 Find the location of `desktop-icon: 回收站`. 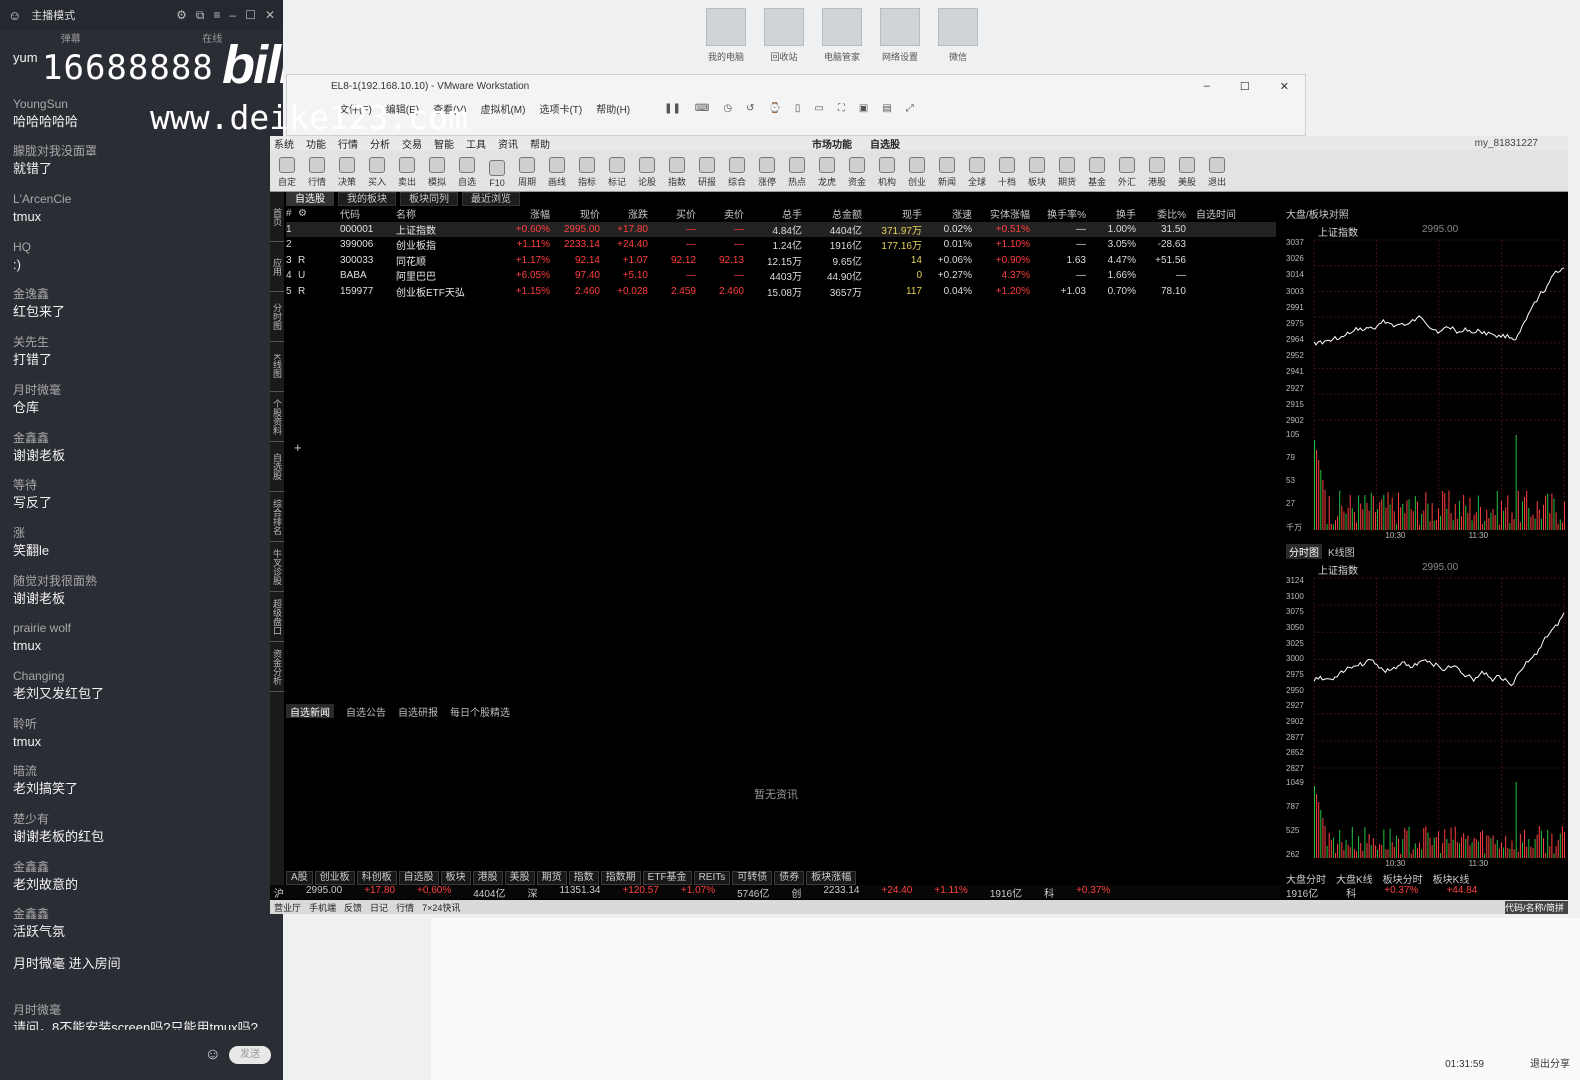

desktop-icon: 回收站 is located at coordinates (784, 35).